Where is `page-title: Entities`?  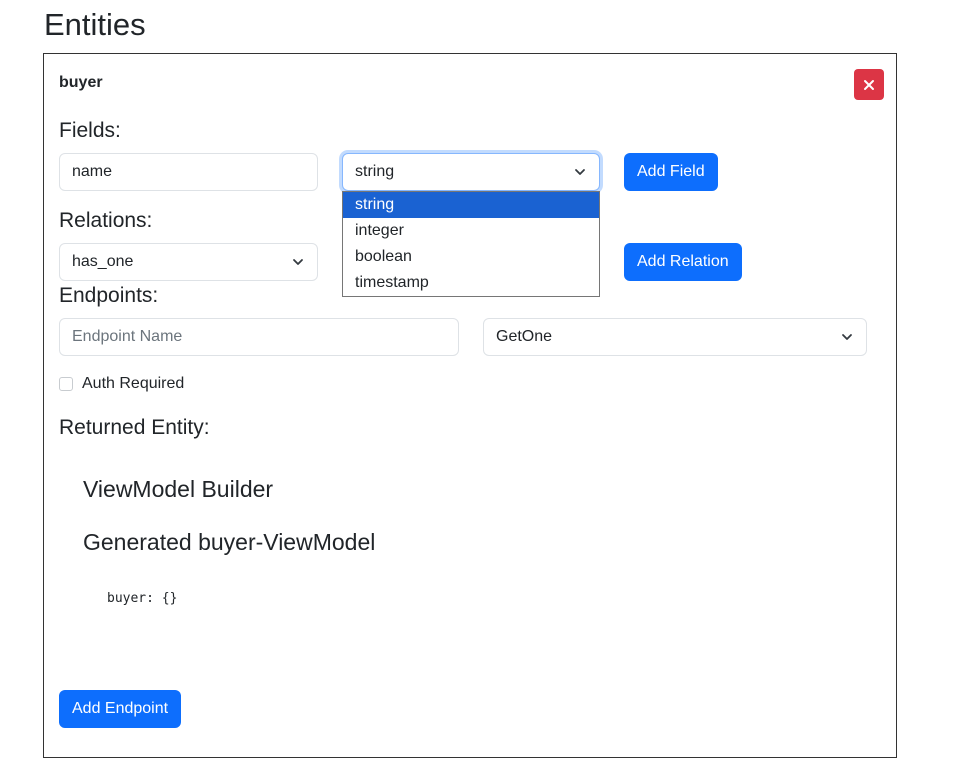 page-title: Entities is located at coordinates (95, 24).